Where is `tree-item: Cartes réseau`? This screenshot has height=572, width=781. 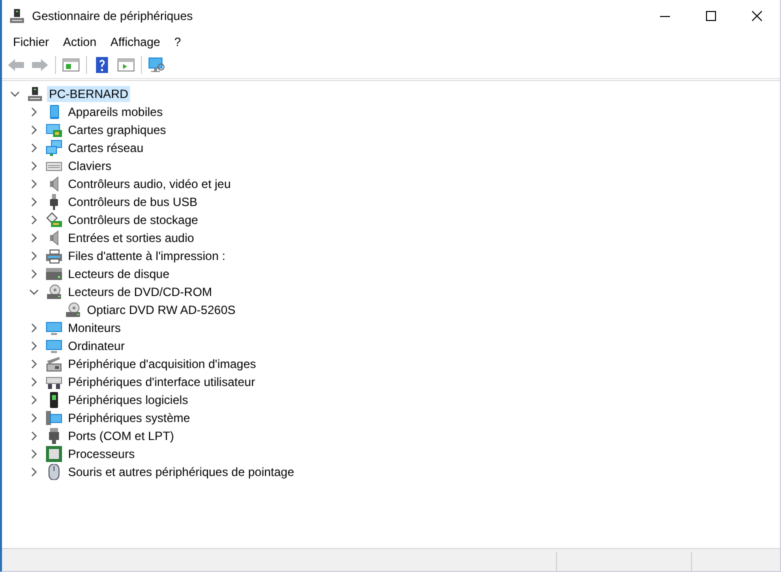
tree-item: Cartes réseau is located at coordinates (106, 148).